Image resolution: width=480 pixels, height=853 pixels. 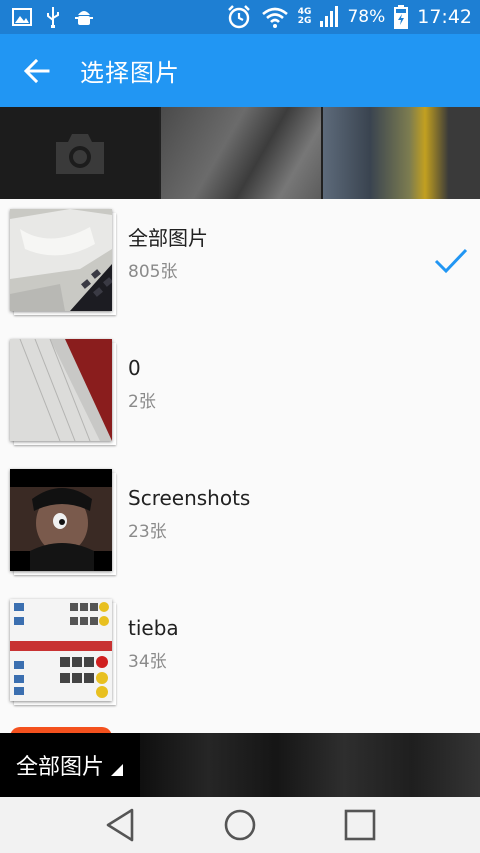 I want to click on folder-count: 2张, so click(x=142, y=402).